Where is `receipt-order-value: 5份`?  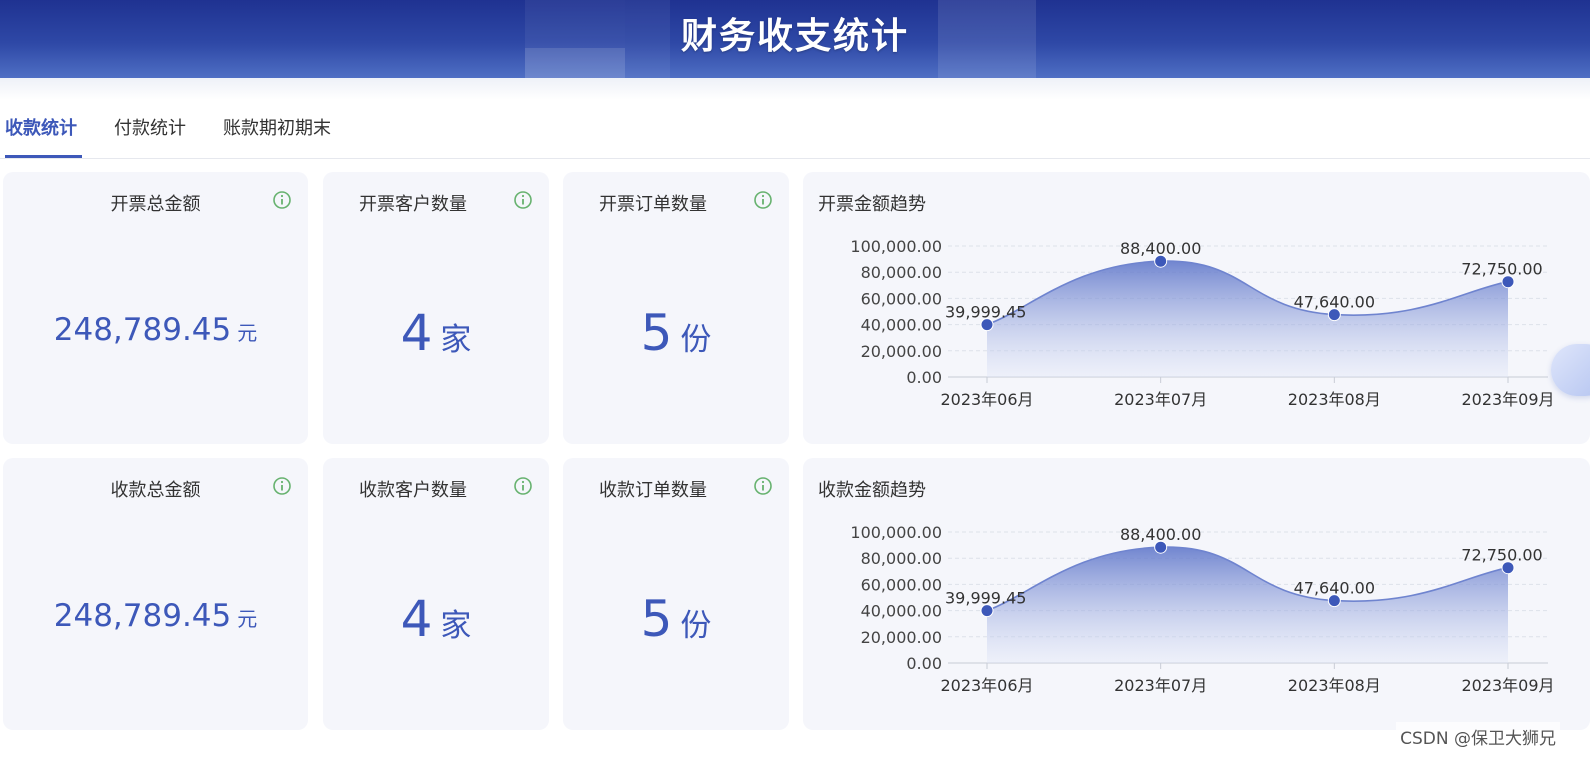
receipt-order-value: 5份 is located at coordinates (676, 619).